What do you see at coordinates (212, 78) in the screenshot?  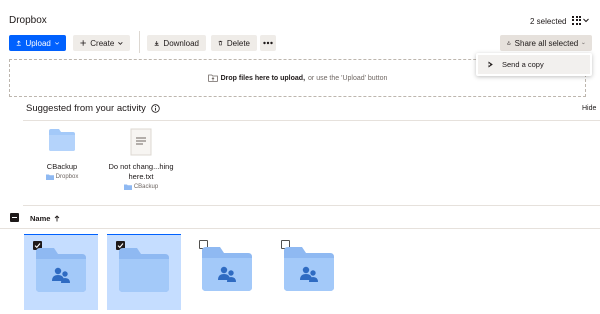 I see `folder-upload-icon` at bounding box center [212, 78].